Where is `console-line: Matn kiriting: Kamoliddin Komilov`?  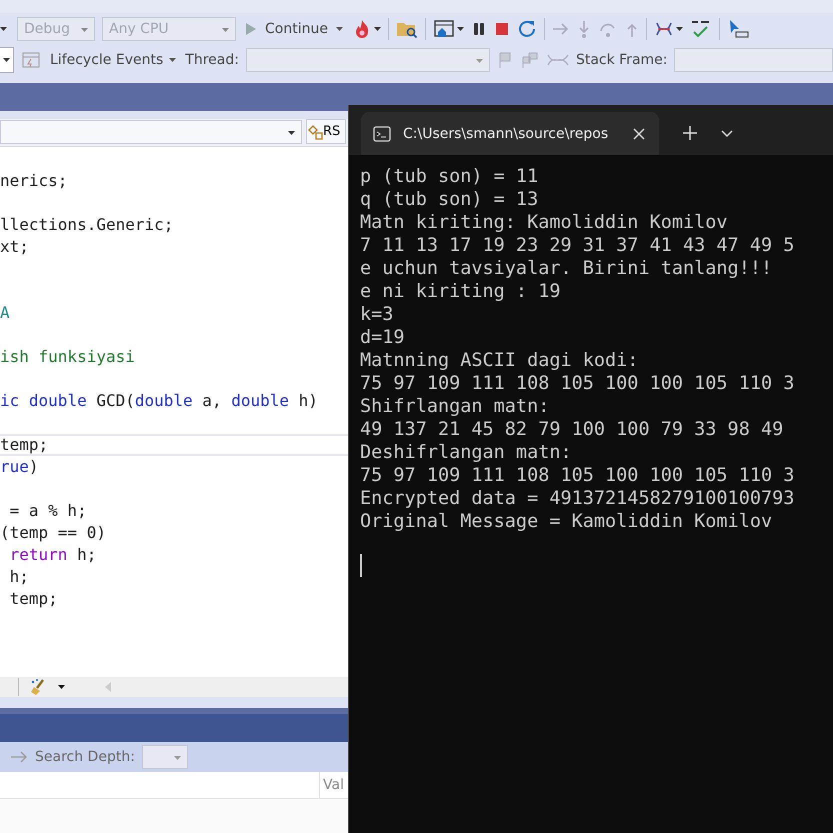 console-line: Matn kiriting: Kamoliddin Komilov is located at coordinates (544, 222).